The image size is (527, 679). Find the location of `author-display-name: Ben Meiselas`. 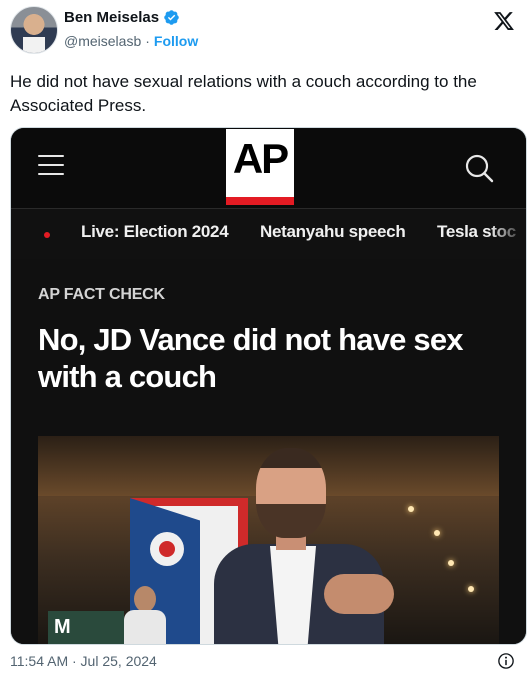

author-display-name: Ben Meiselas is located at coordinates (111, 17).